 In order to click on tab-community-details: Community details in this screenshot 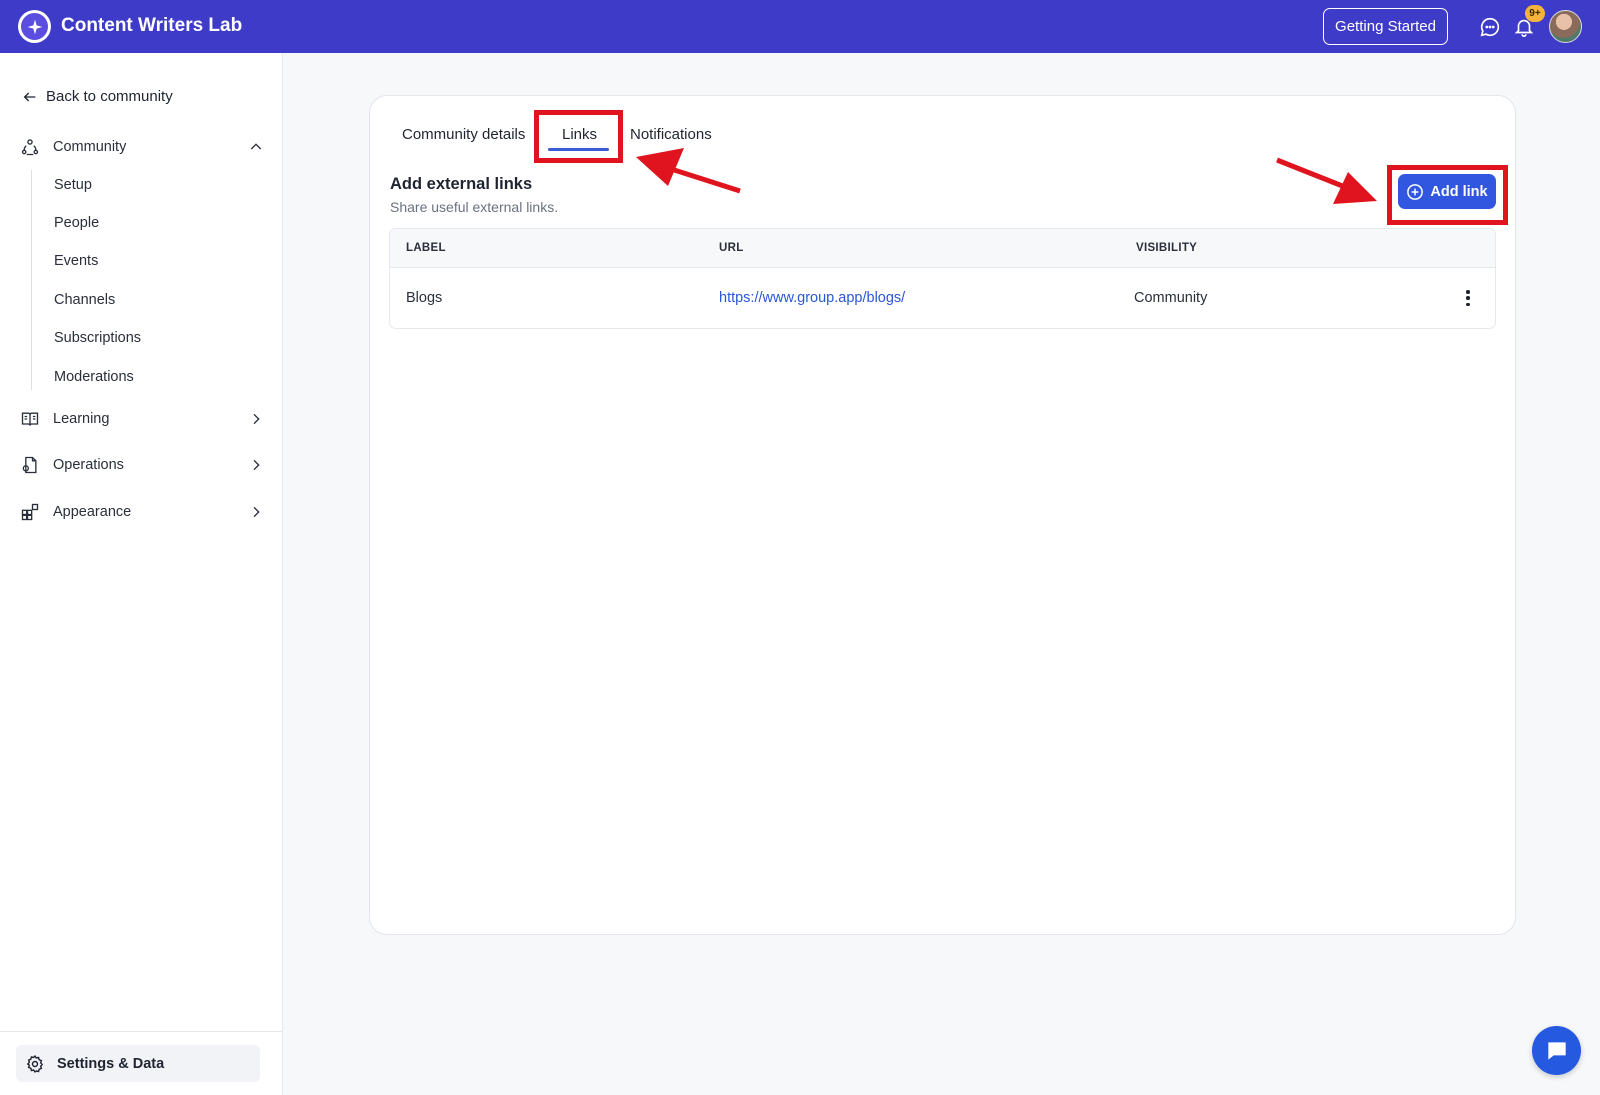, I will do `click(463, 134)`.